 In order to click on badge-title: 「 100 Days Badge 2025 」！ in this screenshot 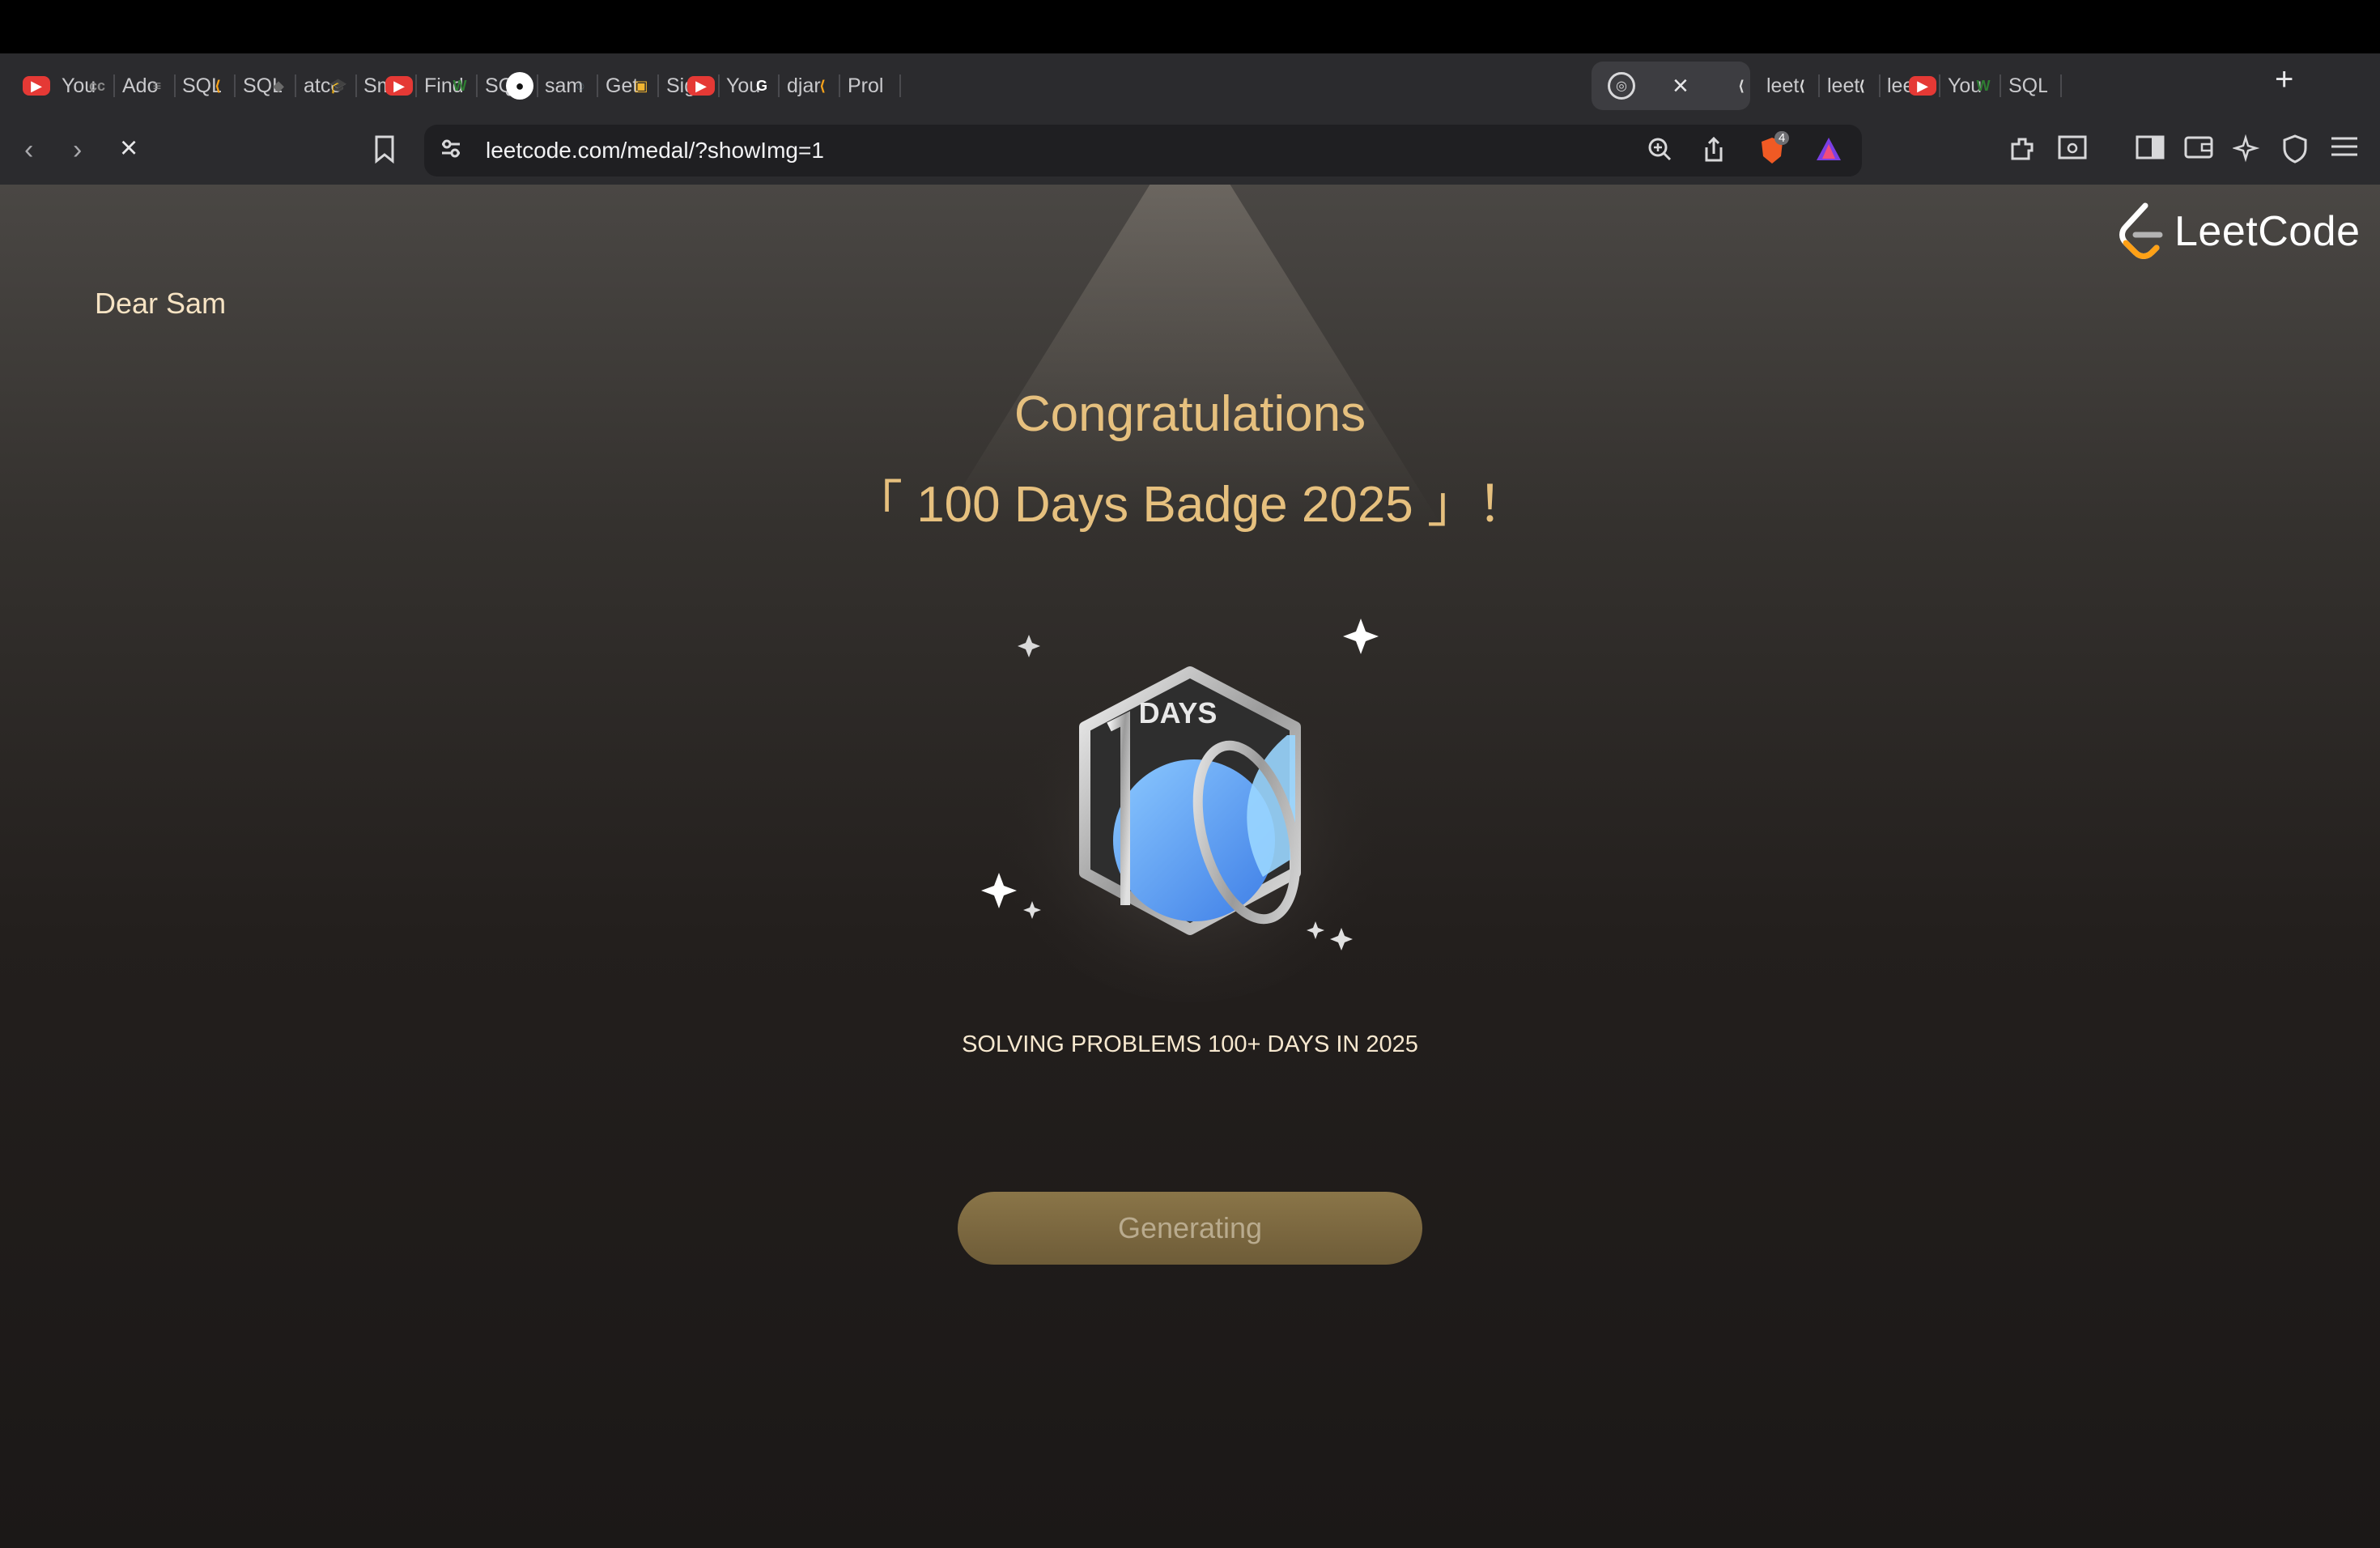, I will do `click(1190, 505)`.